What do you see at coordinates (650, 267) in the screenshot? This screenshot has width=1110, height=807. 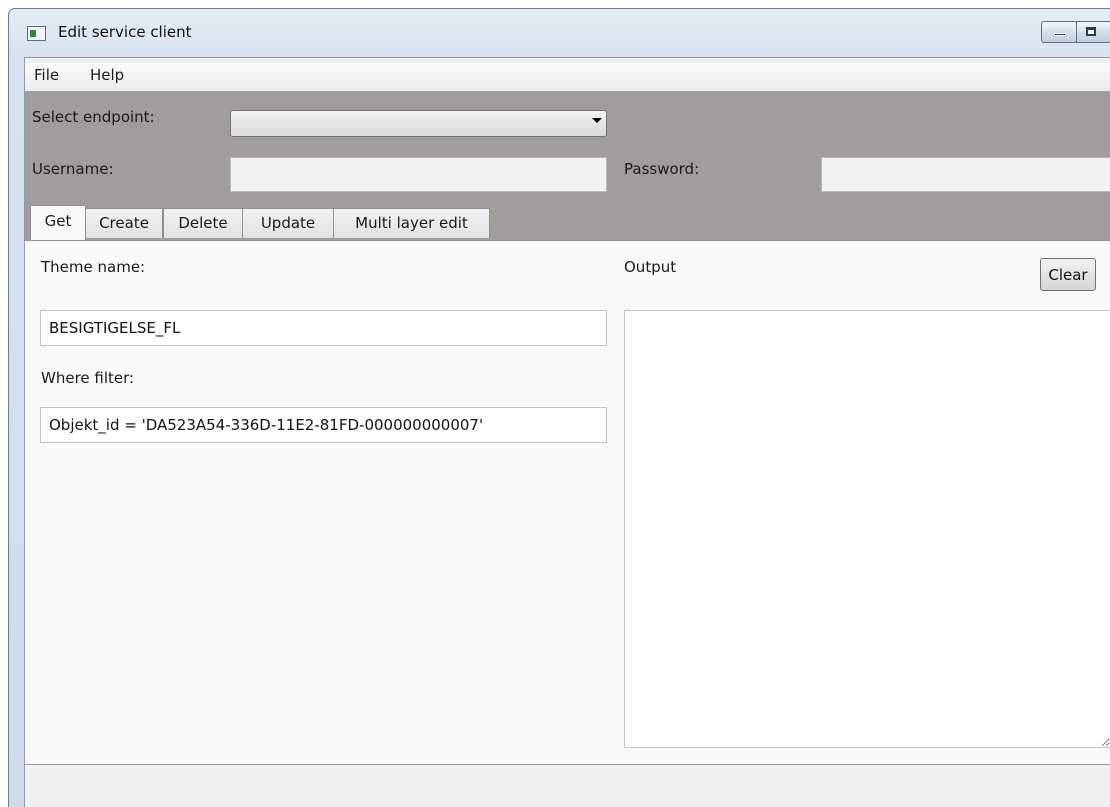 I see `output-label: Output` at bounding box center [650, 267].